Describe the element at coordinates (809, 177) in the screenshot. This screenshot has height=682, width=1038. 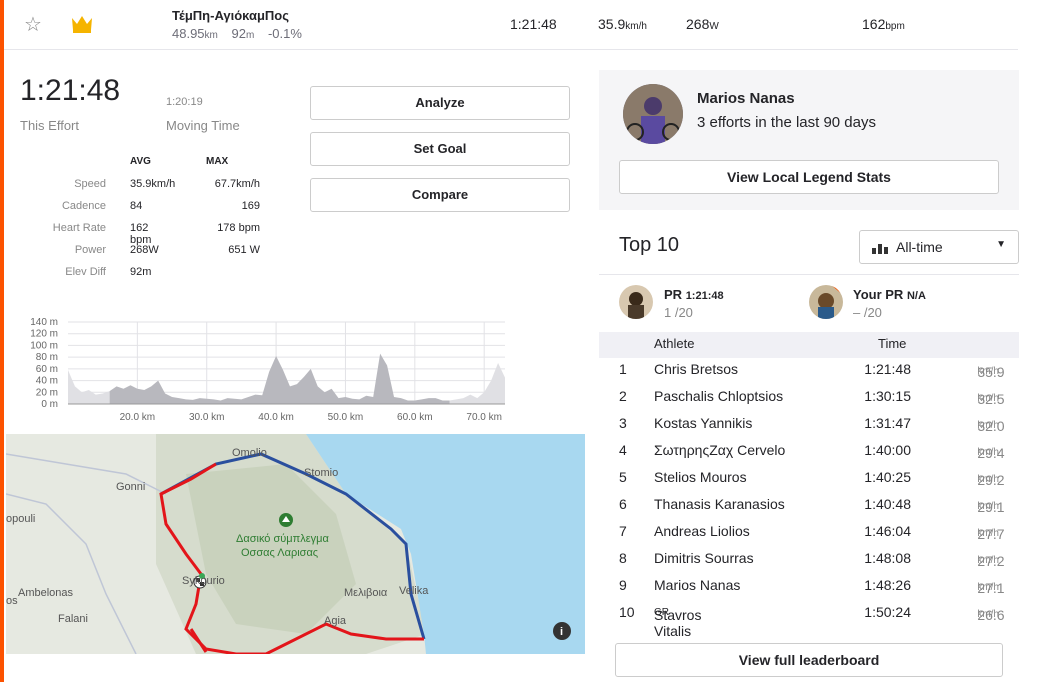
I see `view-local-legend-button: View Local Legend Stats` at that location.